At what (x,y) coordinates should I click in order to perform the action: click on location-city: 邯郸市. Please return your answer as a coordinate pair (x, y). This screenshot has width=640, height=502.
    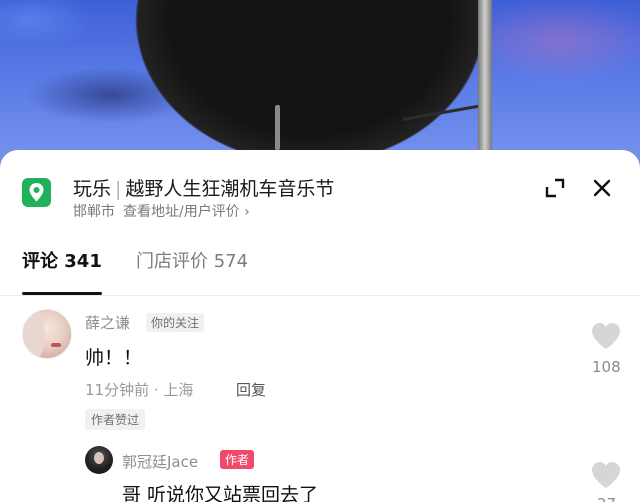
    Looking at the image, I should click on (94, 212).